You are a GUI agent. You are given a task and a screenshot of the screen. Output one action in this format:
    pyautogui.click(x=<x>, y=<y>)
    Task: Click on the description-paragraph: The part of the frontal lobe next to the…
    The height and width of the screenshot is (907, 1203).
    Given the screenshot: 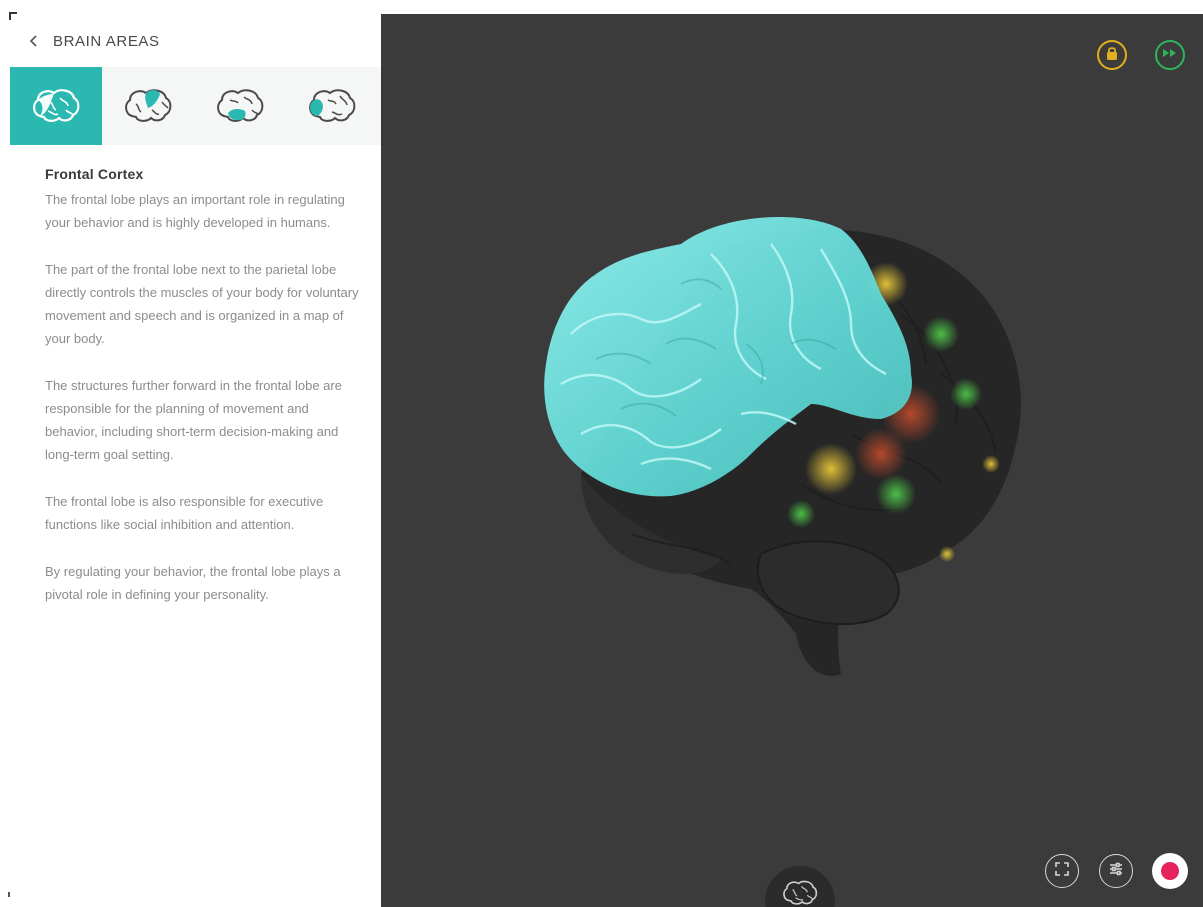 What is the action you would take?
    pyautogui.click(x=202, y=304)
    